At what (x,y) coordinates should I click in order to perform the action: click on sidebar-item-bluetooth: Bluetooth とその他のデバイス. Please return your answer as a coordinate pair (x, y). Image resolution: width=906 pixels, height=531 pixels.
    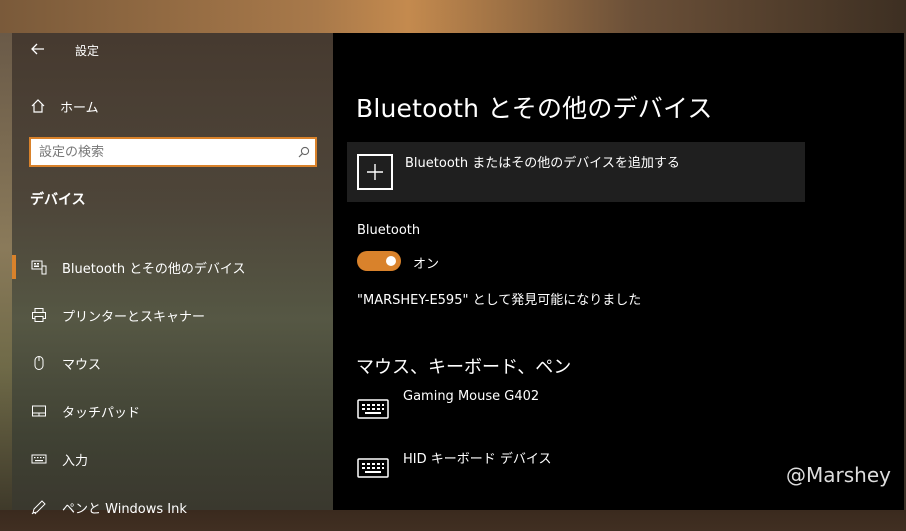
    Looking at the image, I should click on (172, 267).